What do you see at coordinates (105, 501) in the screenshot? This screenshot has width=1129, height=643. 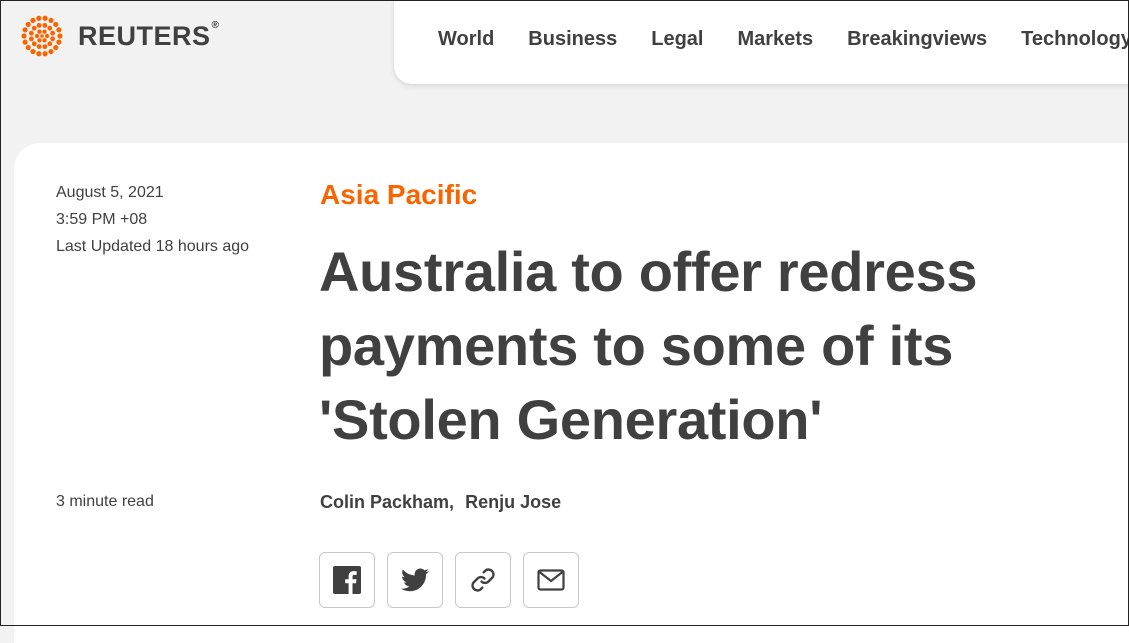 I see `read-time: 3 minute read` at bounding box center [105, 501].